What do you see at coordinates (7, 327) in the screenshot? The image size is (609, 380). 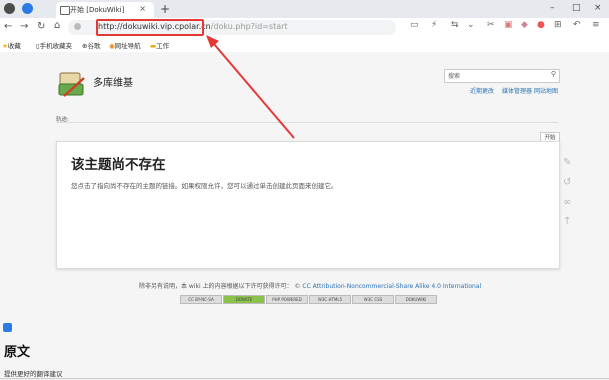 I see `translate-icon` at bounding box center [7, 327].